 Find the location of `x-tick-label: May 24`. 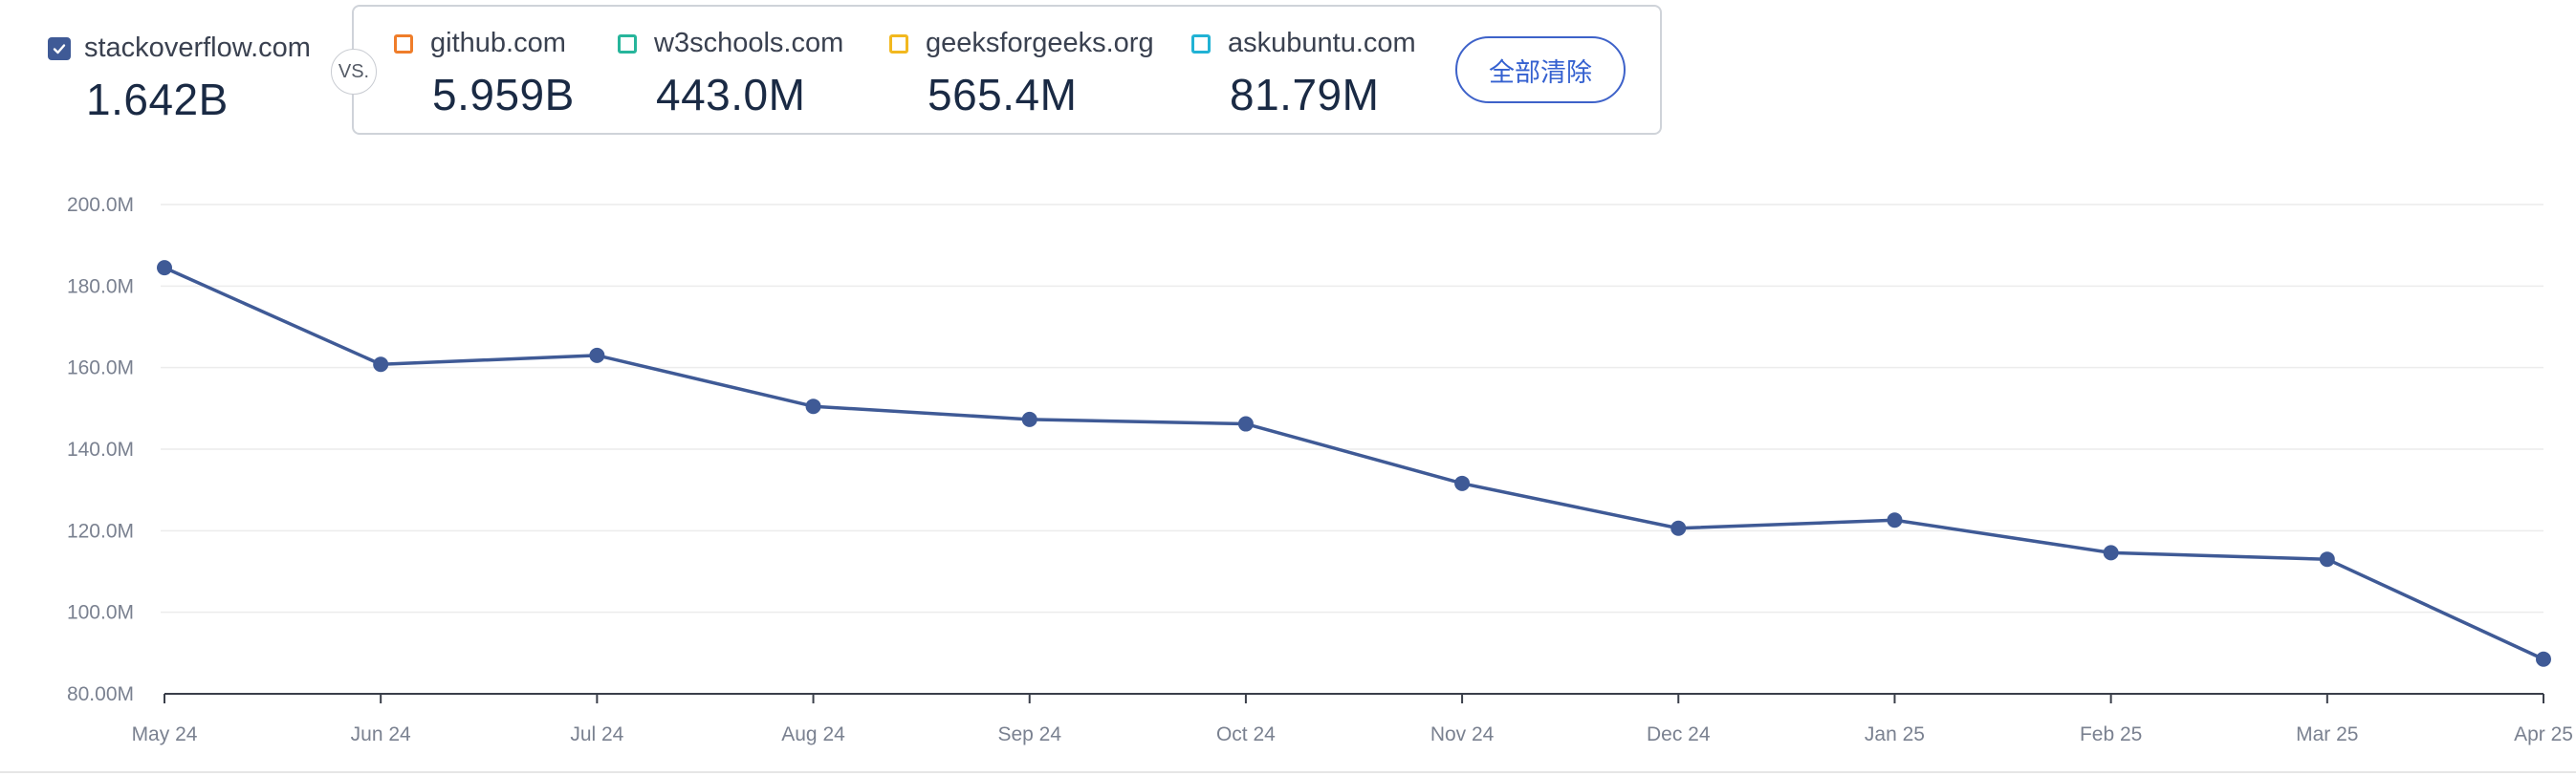

x-tick-label: May 24 is located at coordinates (165, 734).